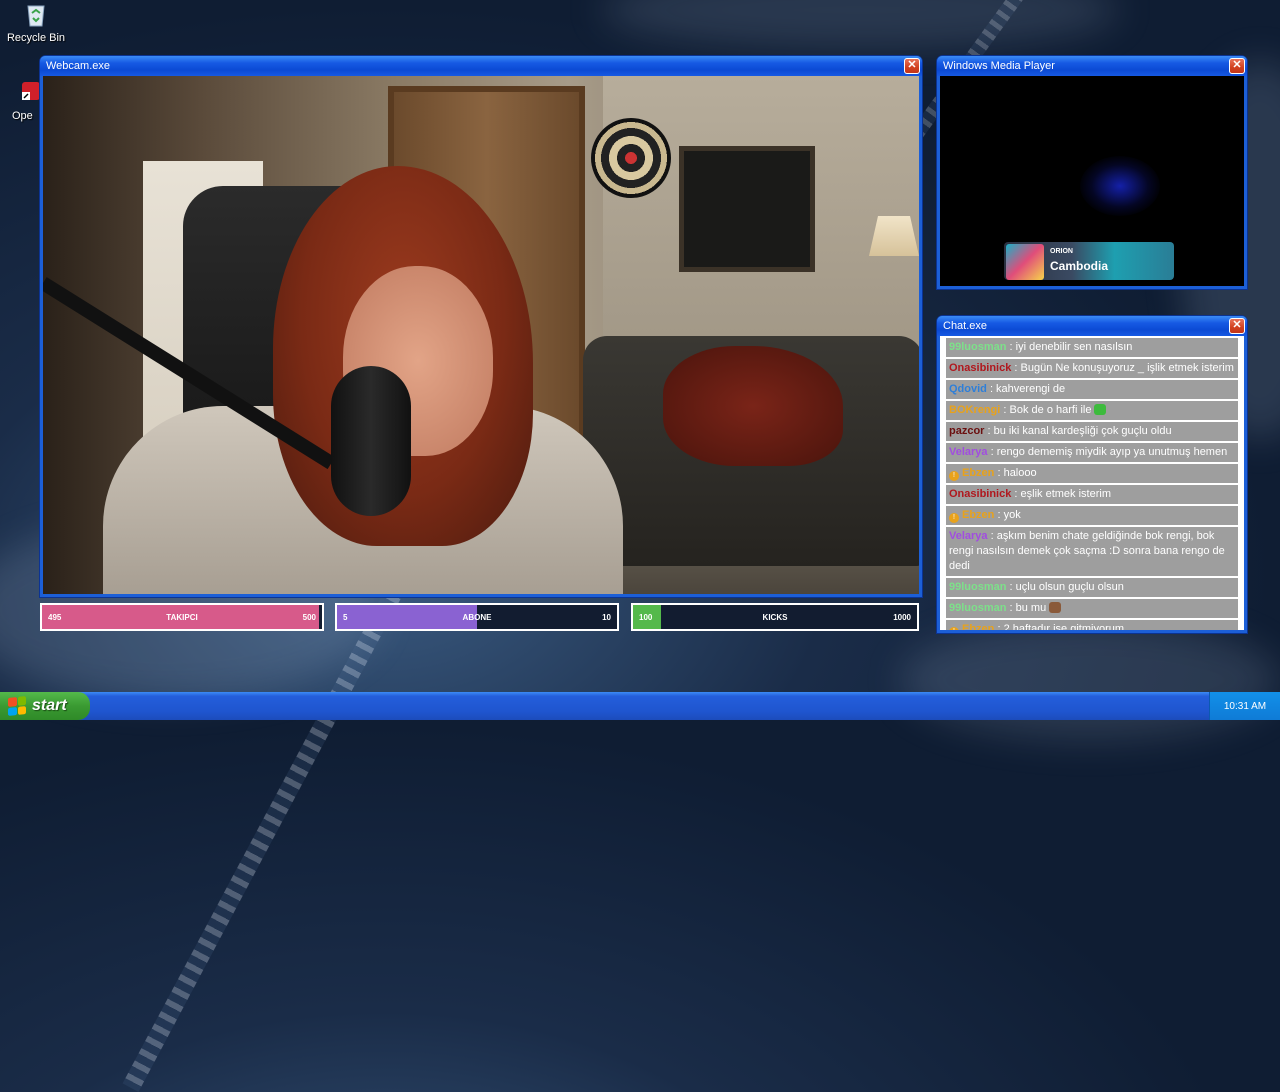 This screenshot has height=1092, width=1280. I want to click on visualizer-glow, so click(1120, 186).